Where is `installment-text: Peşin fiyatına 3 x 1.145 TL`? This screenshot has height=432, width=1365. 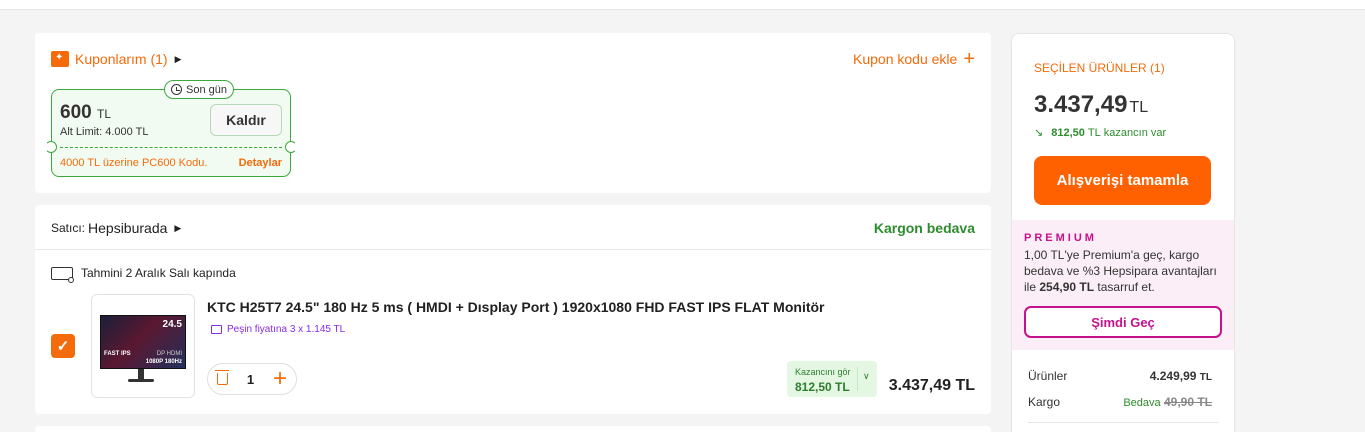
installment-text: Peşin fiyatına 3 x 1.145 TL is located at coordinates (286, 329).